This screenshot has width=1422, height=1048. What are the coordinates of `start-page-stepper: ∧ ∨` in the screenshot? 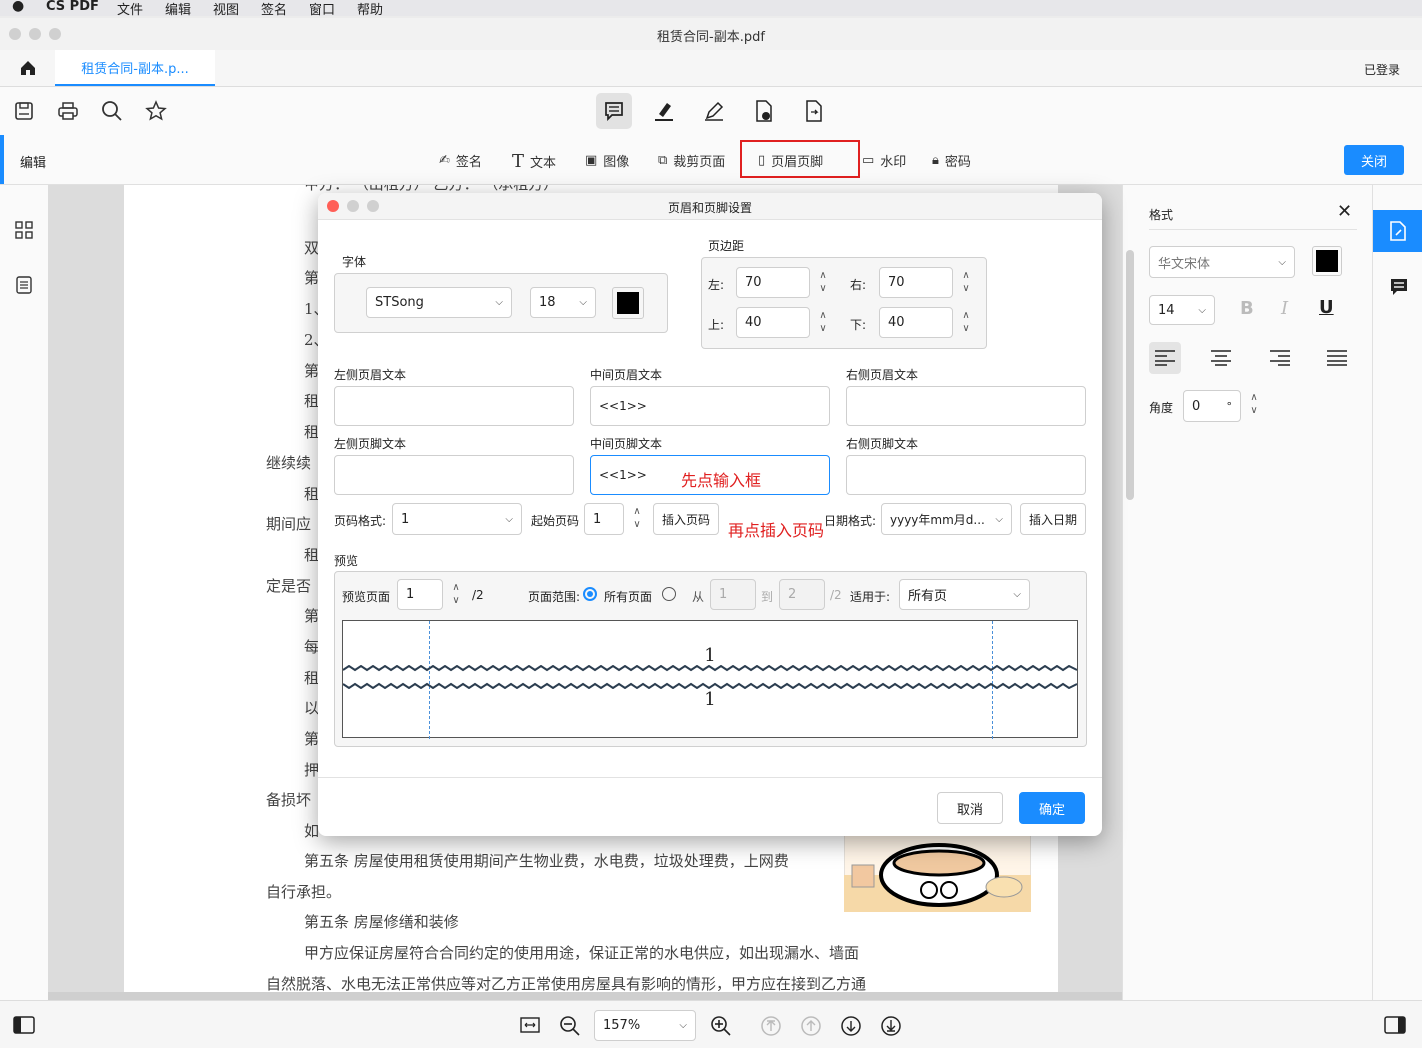 It's located at (637, 518).